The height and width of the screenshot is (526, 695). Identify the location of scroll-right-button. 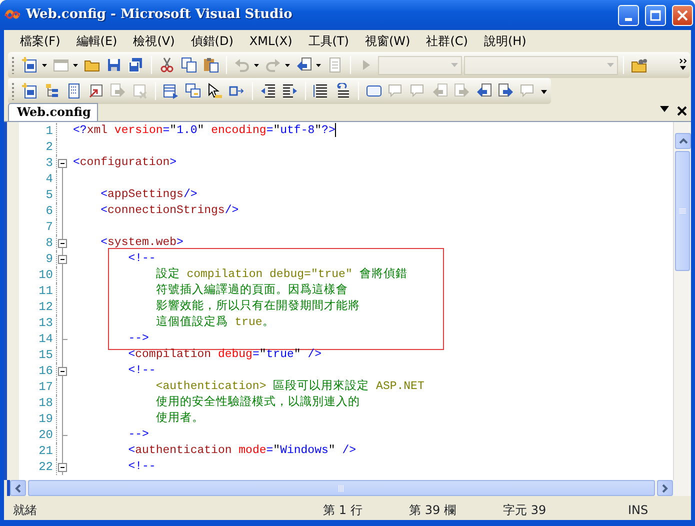
(665, 488).